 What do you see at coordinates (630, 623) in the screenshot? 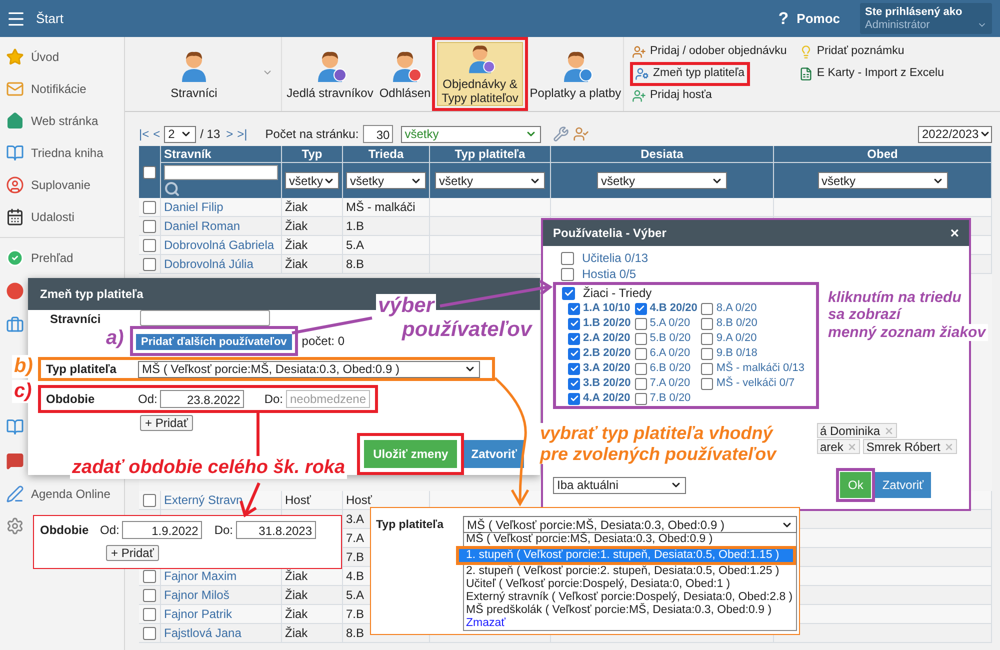
I see `delete-link: Zmazať` at bounding box center [630, 623].